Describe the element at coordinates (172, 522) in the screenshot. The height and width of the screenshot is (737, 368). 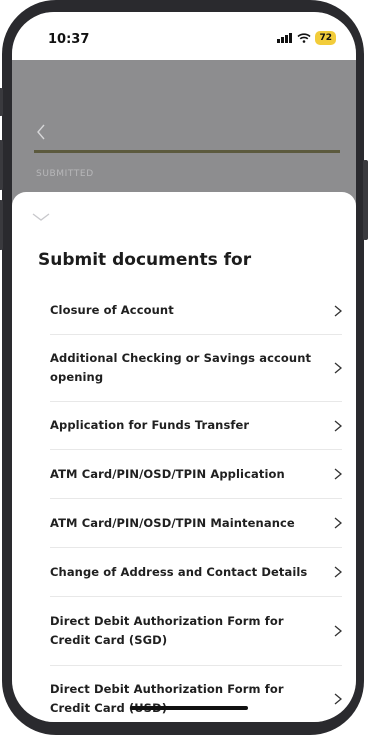
I see `list-item-label: ATM Card/PIN/OSD/TPIN Maintenance` at that location.